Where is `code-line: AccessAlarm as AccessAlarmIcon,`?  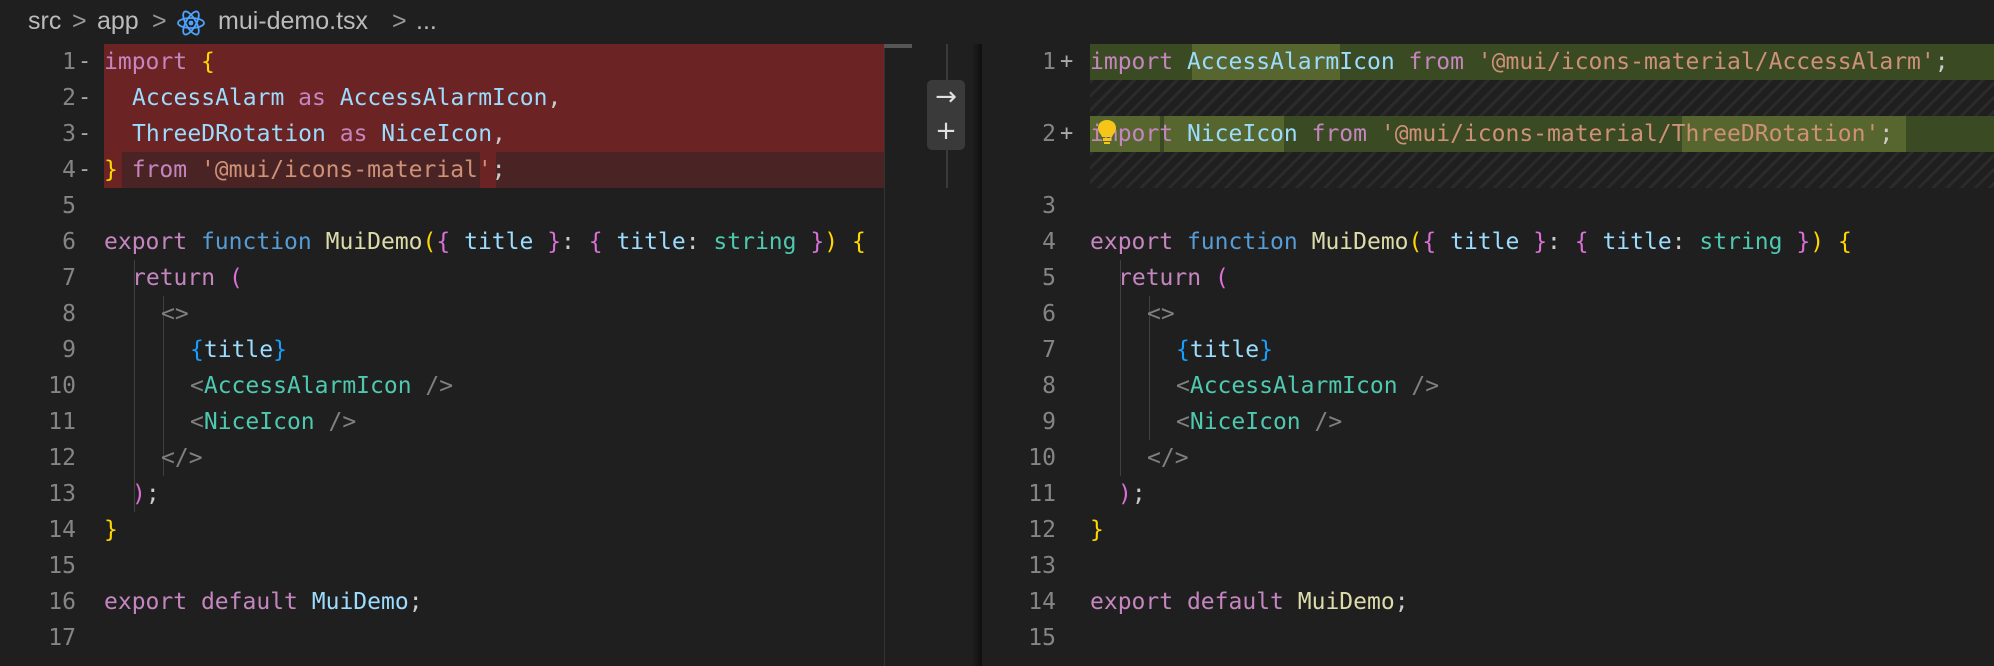 code-line: AccessAlarm as AccessAlarmIcon, is located at coordinates (347, 98).